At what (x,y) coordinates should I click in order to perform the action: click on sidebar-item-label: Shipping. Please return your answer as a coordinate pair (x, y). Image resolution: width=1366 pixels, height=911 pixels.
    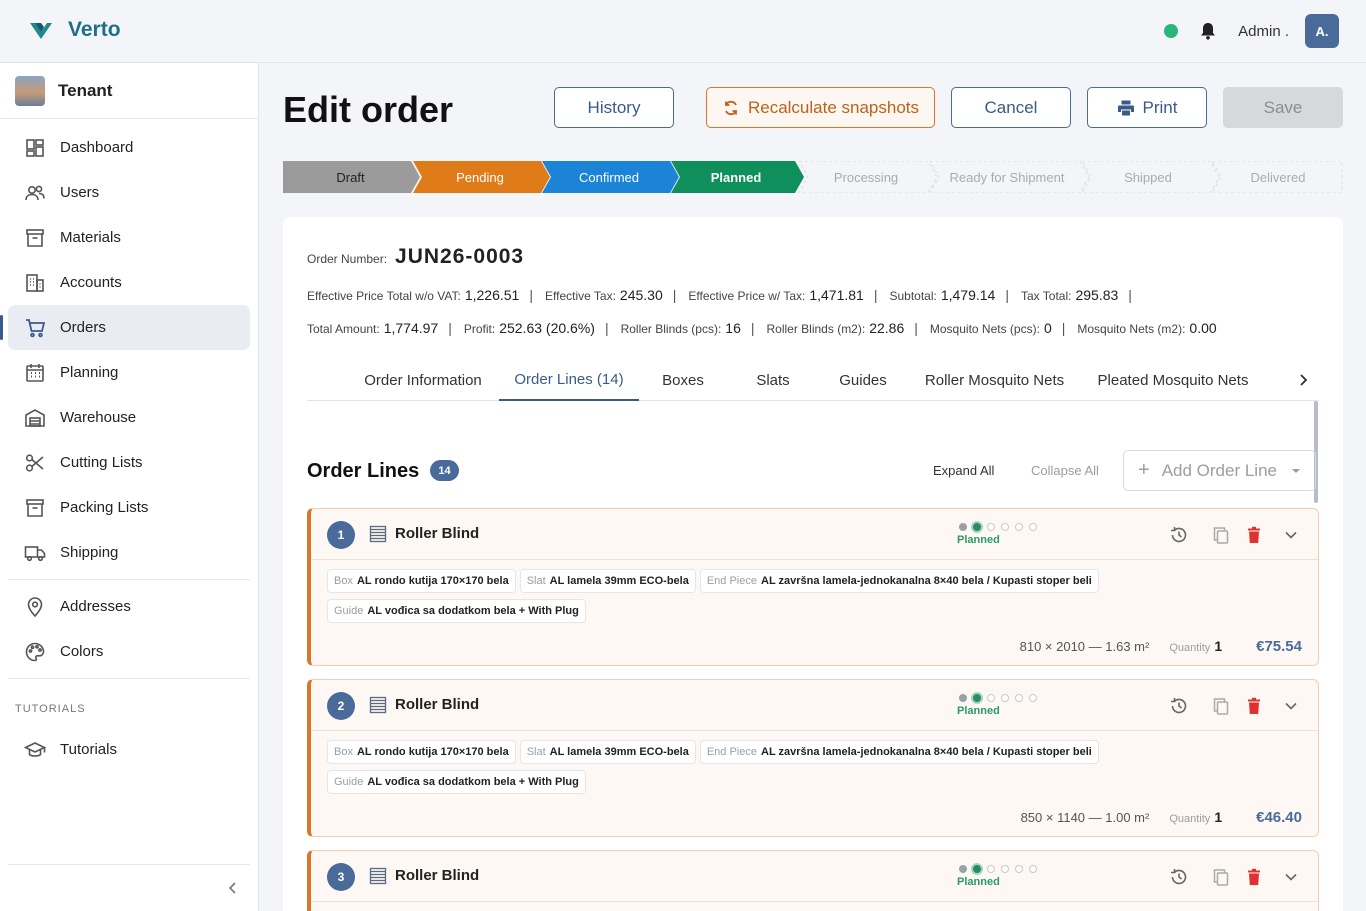
    Looking at the image, I should click on (89, 552).